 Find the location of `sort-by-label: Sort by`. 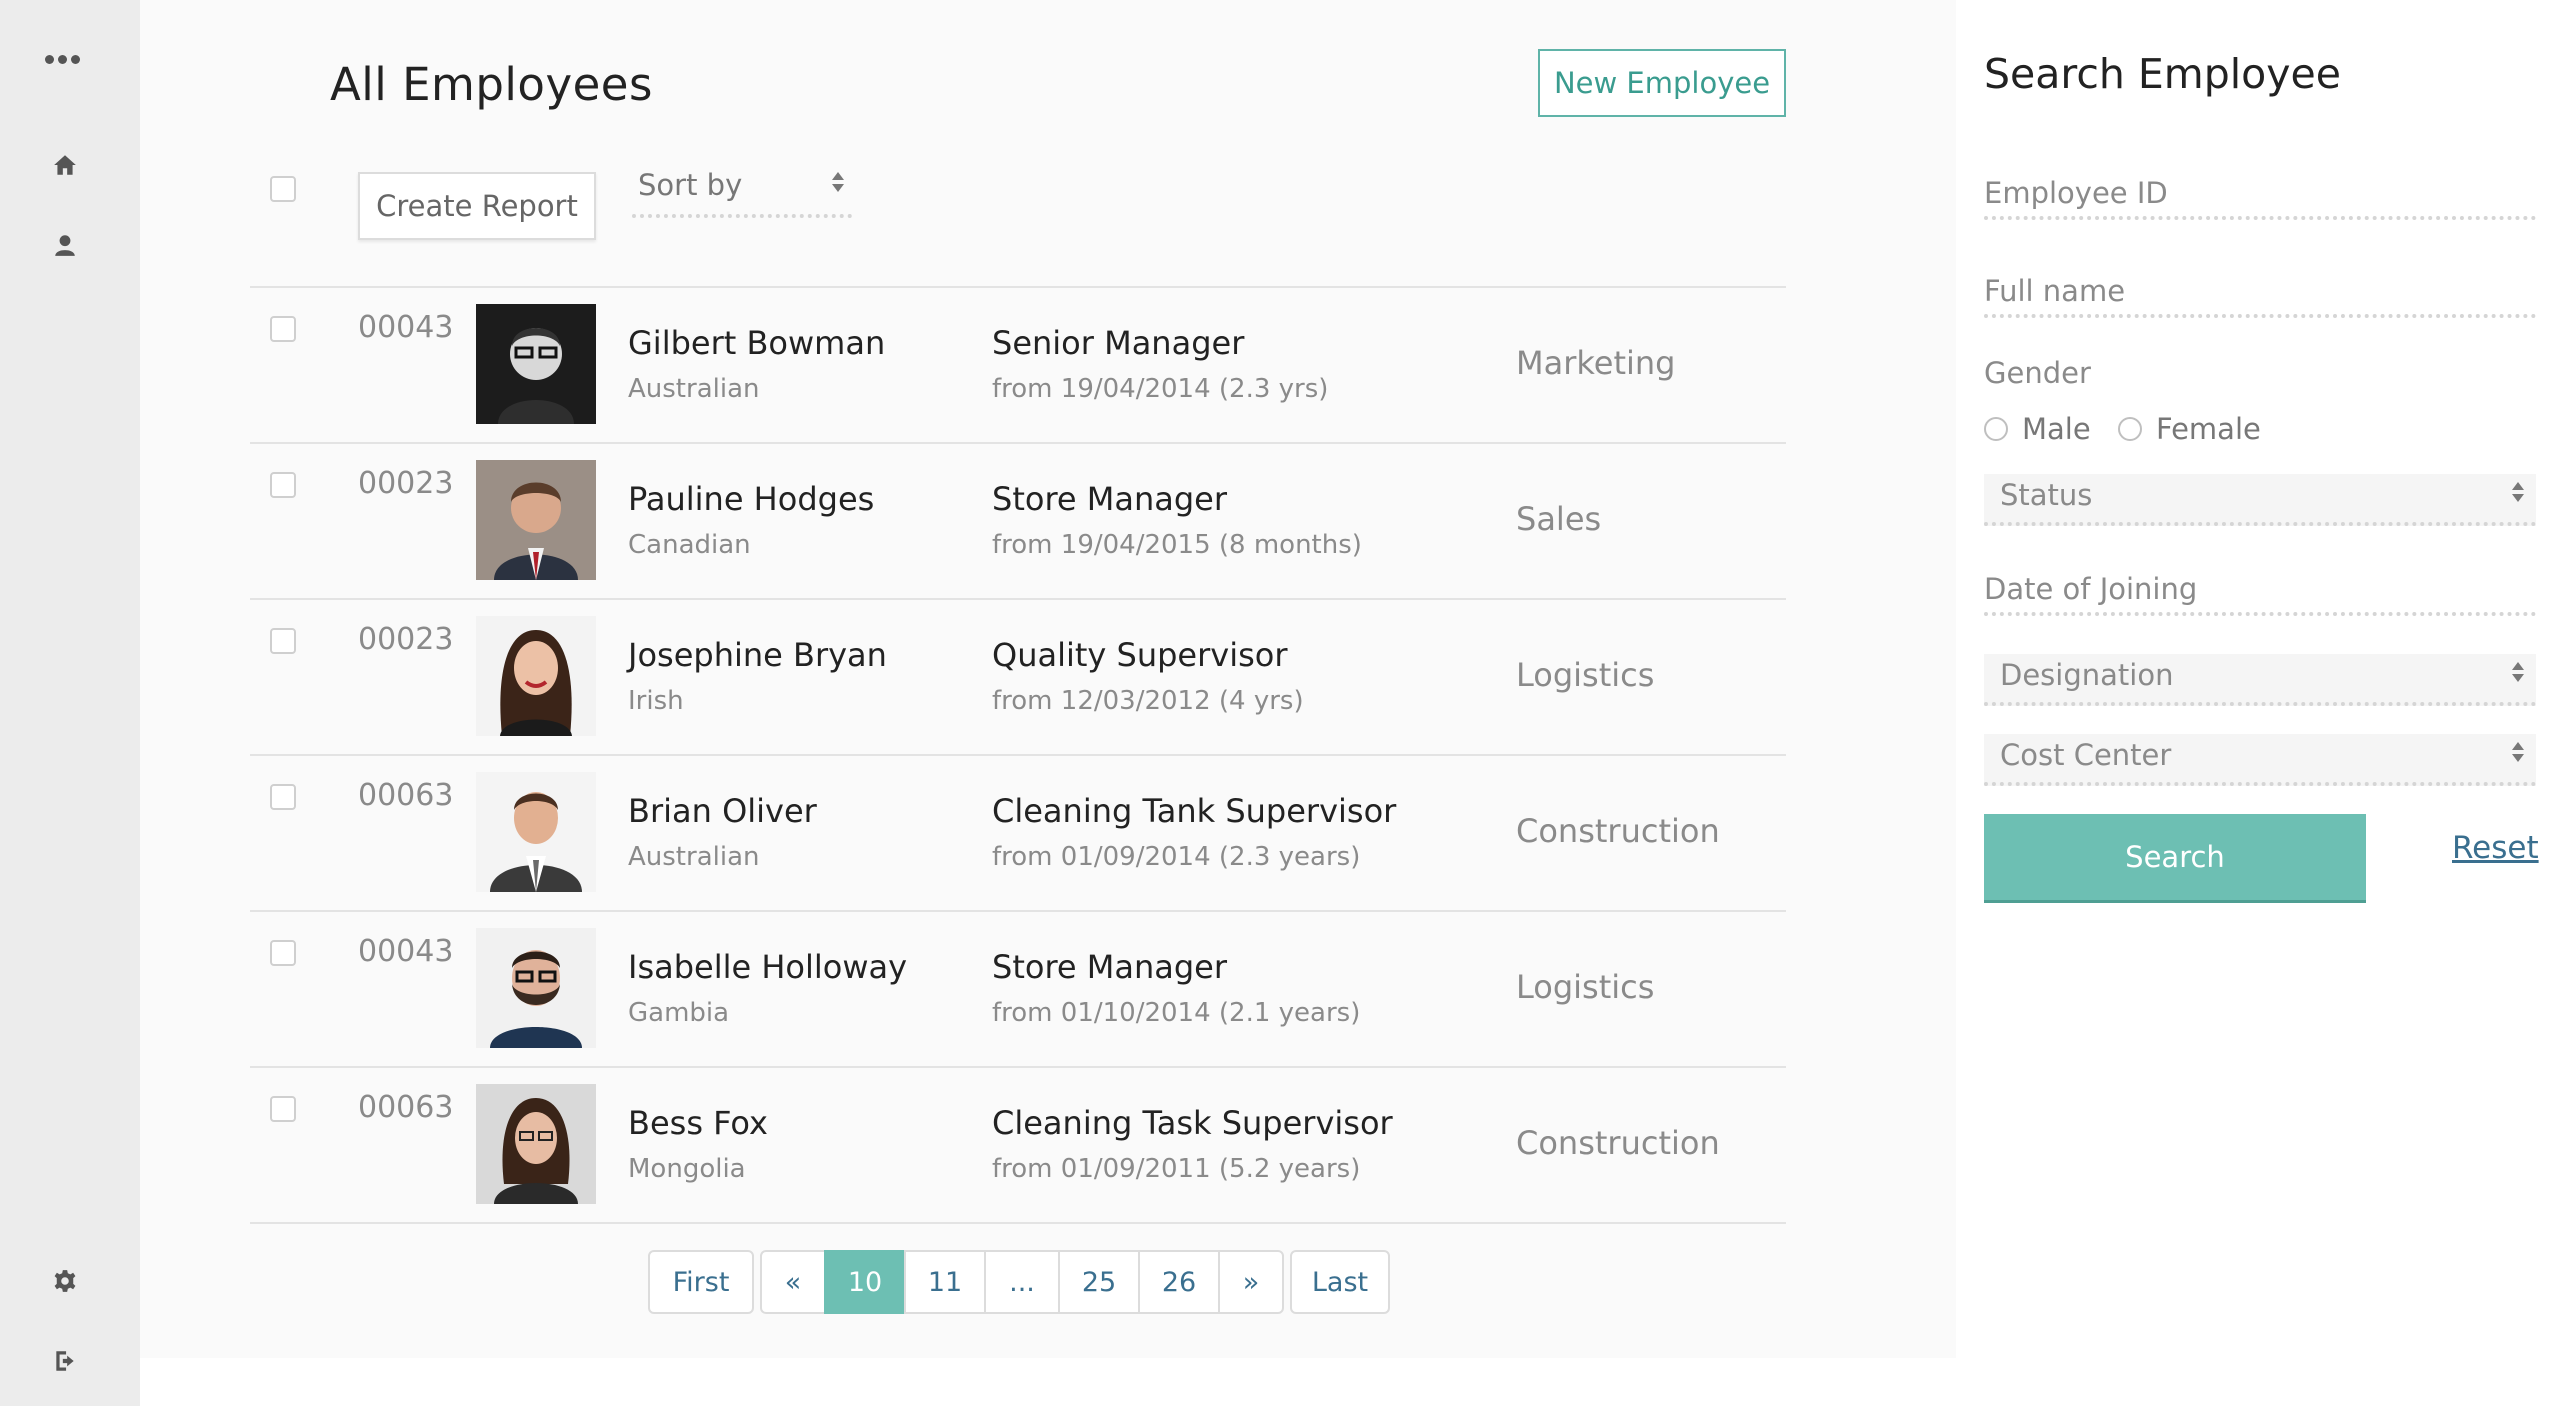

sort-by-label: Sort by is located at coordinates (690, 185).